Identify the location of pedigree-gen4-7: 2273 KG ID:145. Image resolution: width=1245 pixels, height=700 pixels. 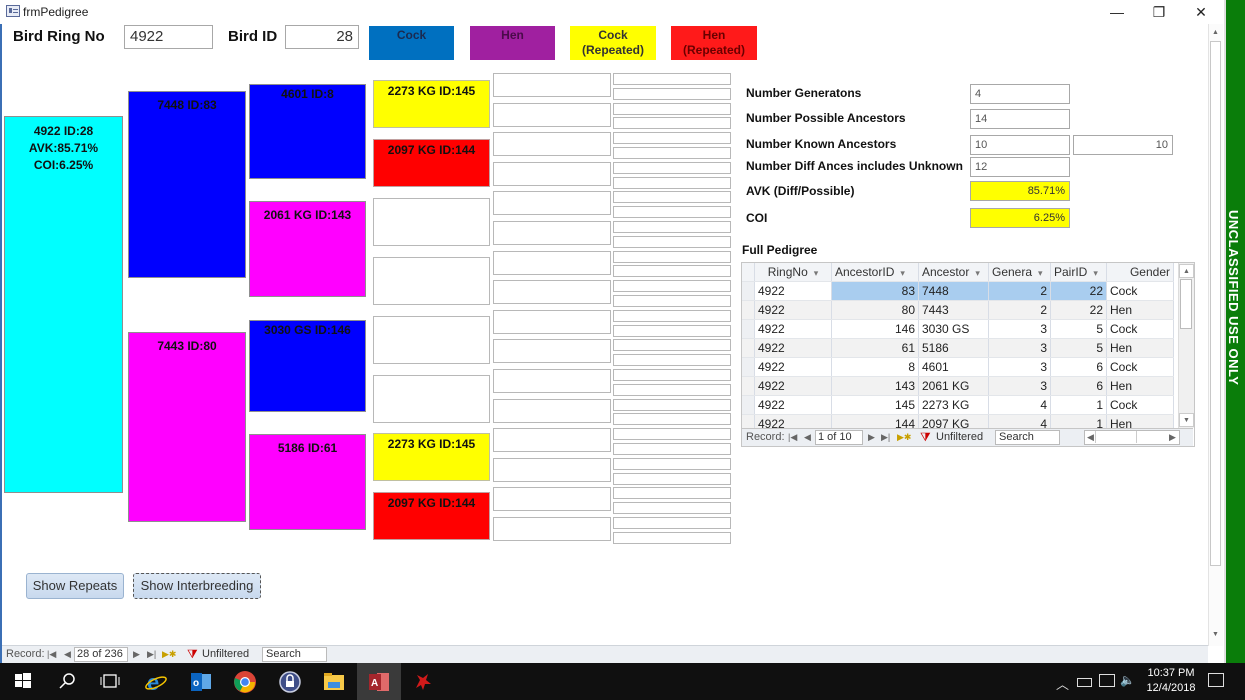
(431, 457).